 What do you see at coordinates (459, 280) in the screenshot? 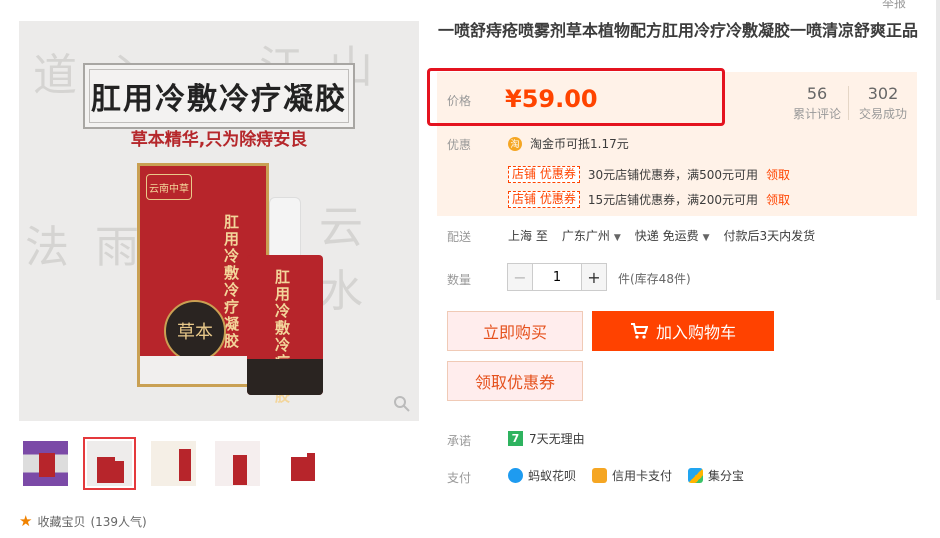
I see `quantity-label: 数量` at bounding box center [459, 280].